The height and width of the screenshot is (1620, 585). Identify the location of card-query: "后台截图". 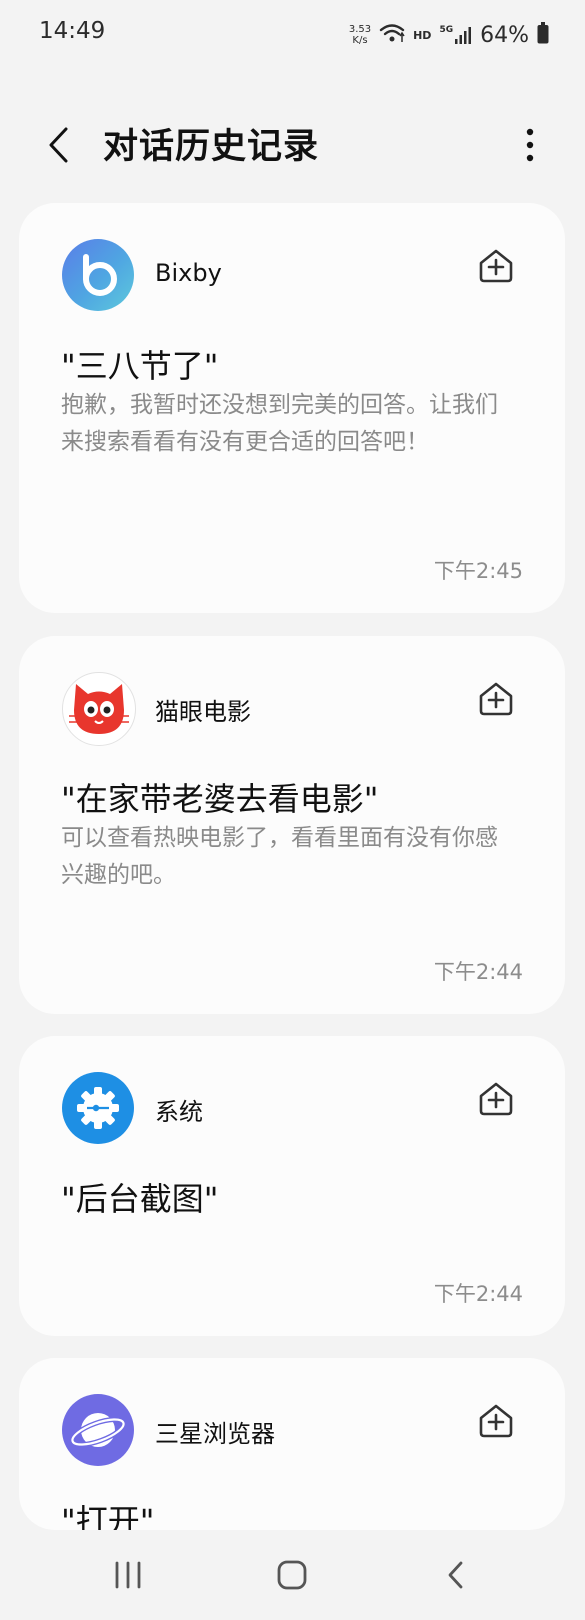
(140, 1199).